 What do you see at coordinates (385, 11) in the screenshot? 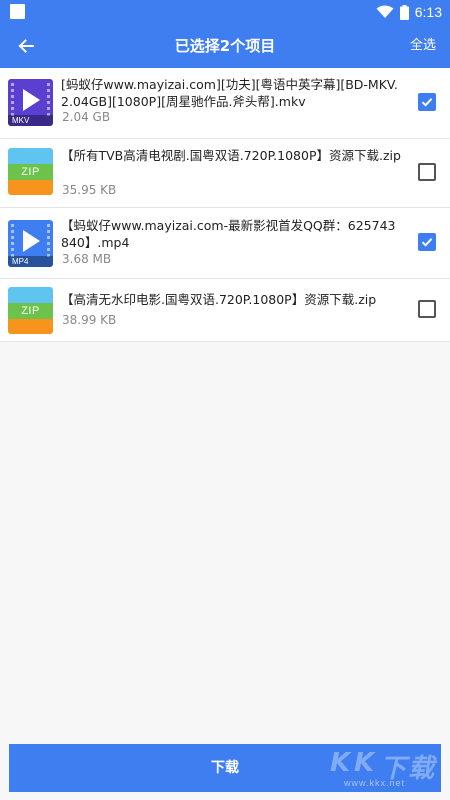
I see `wifi-icon` at bounding box center [385, 11].